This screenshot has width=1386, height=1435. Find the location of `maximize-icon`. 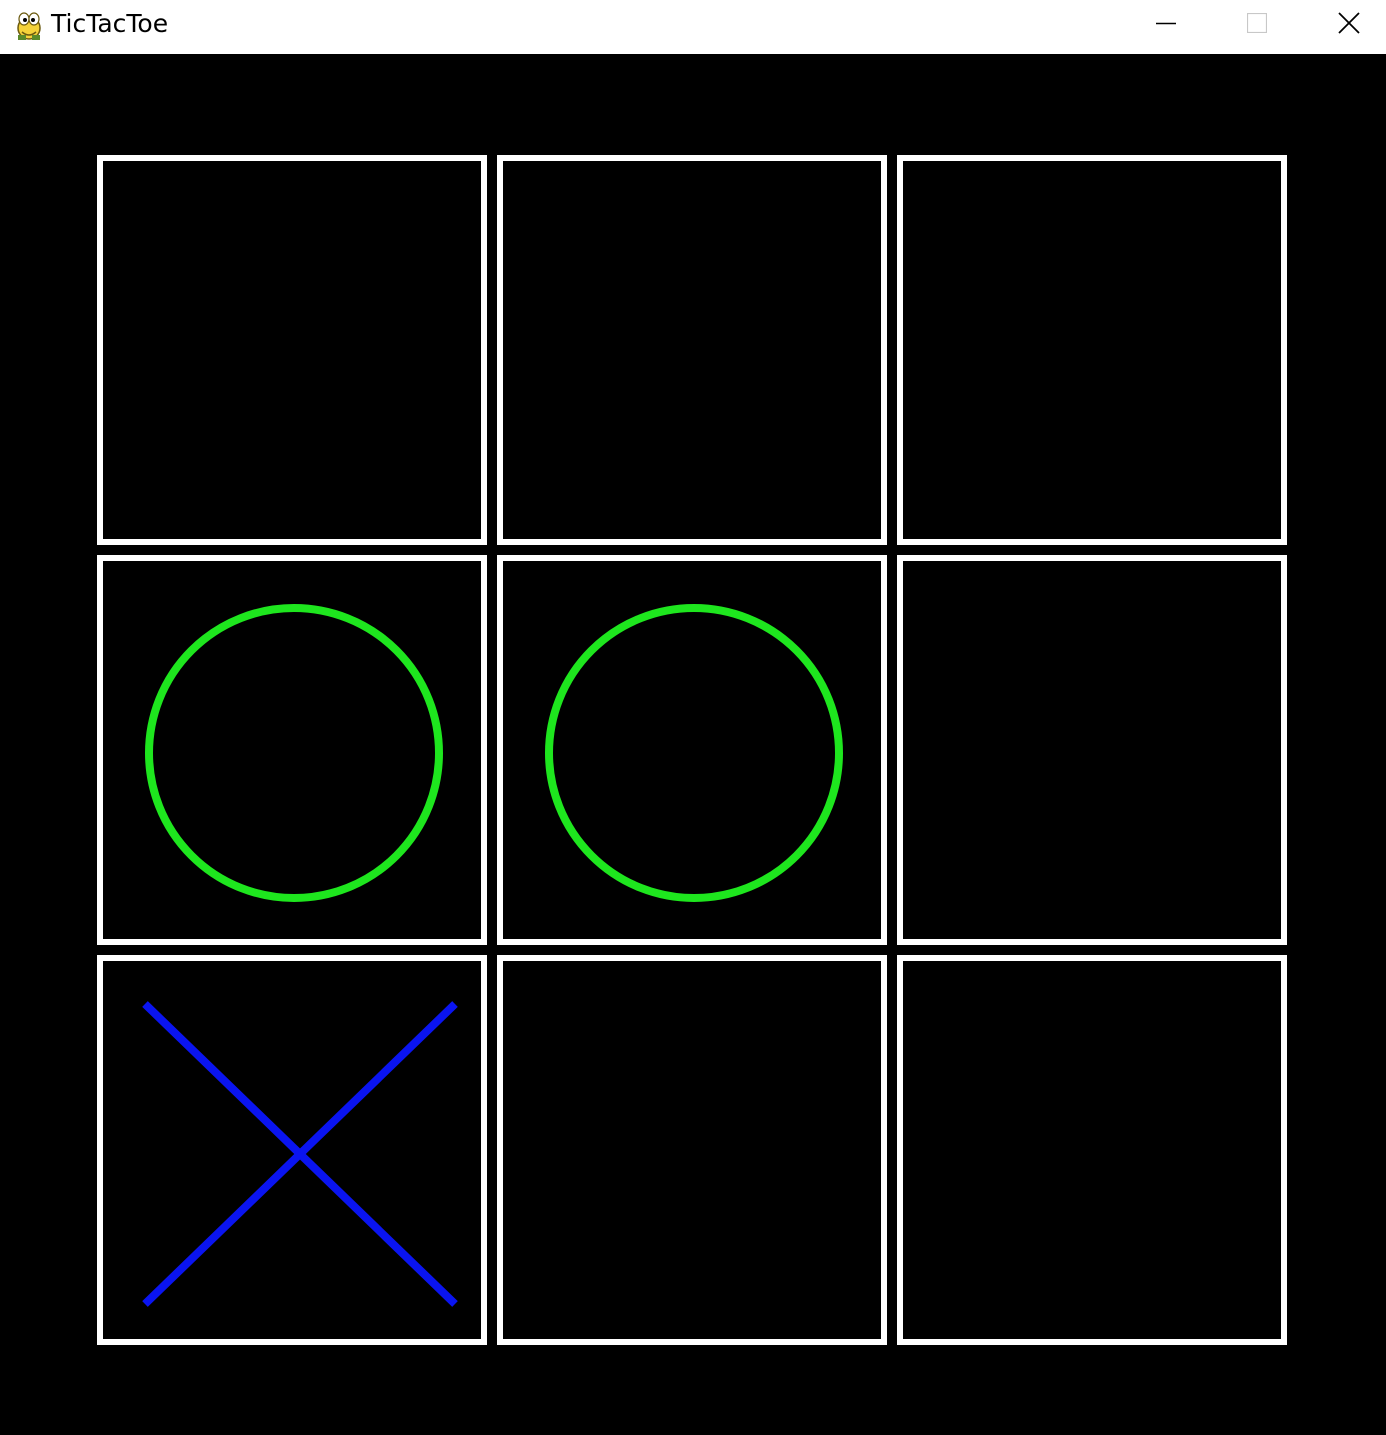

maximize-icon is located at coordinates (1257, 23).